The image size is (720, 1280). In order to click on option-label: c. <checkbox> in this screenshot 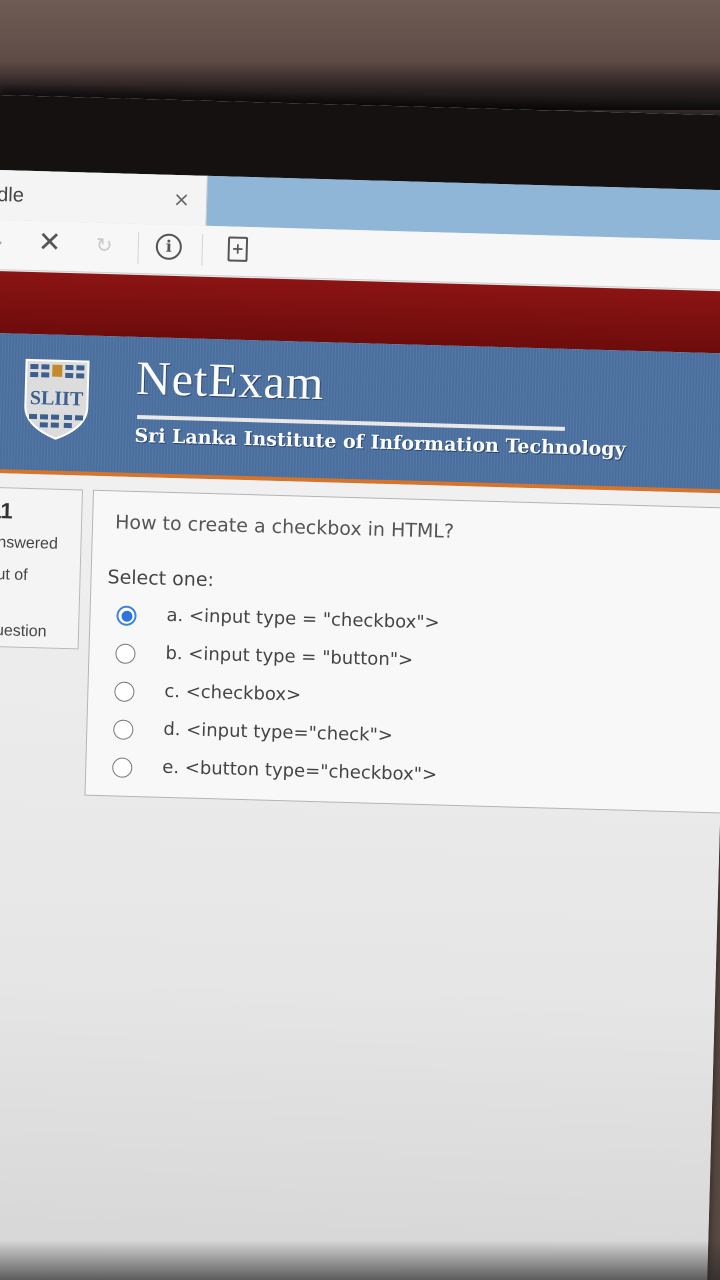, I will do `click(233, 693)`.